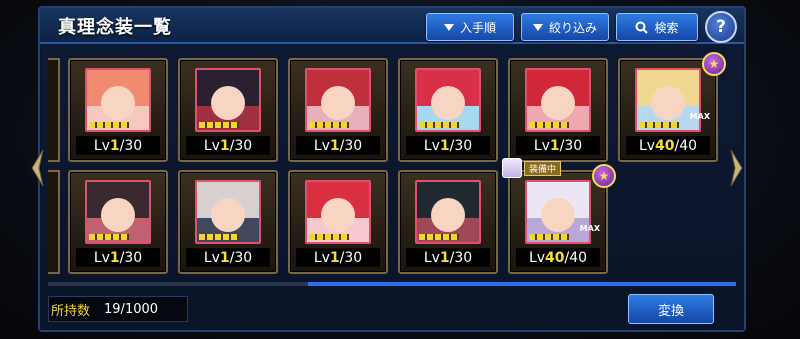 The image size is (800, 339). I want to click on equipped-label: 装備中, so click(543, 168).